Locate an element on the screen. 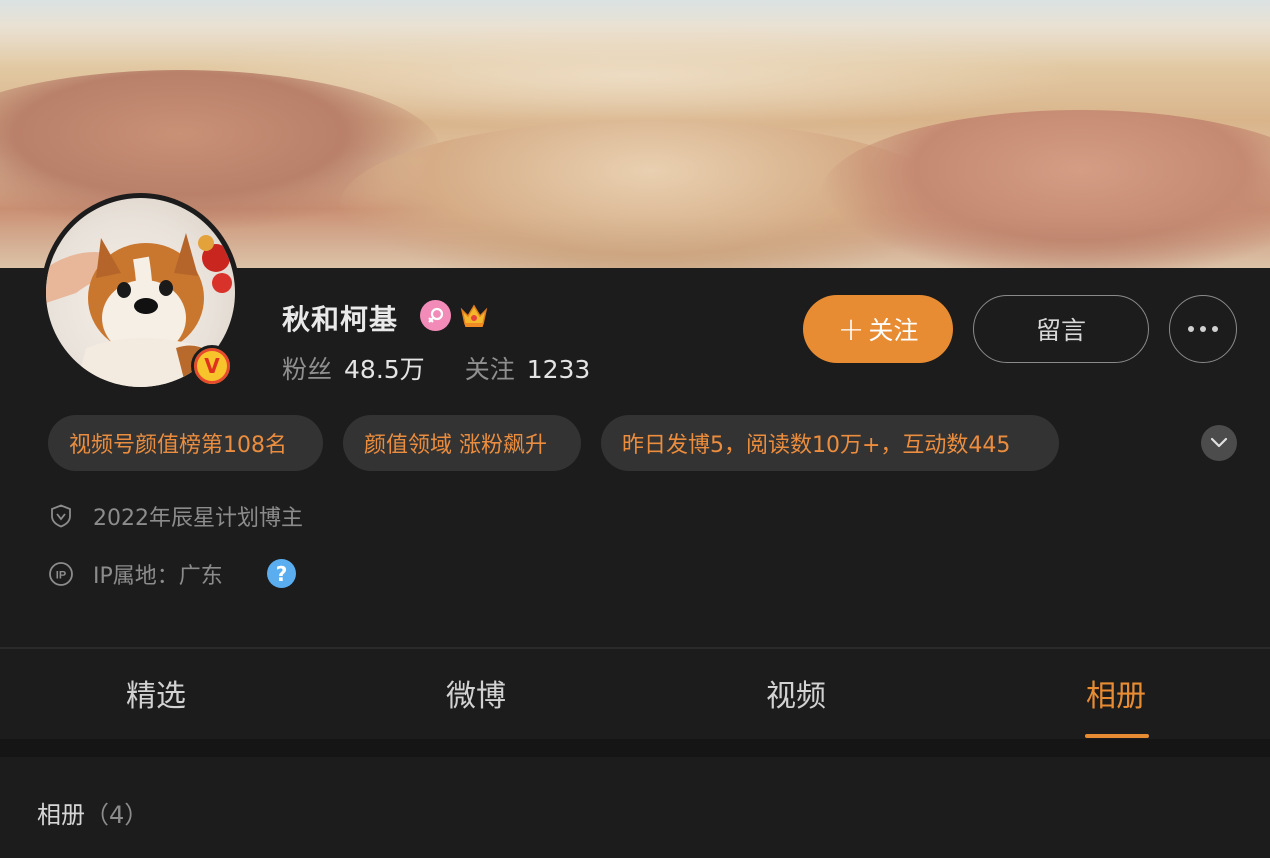  ip-info: IP IP属地：广东 is located at coordinates (135, 574).